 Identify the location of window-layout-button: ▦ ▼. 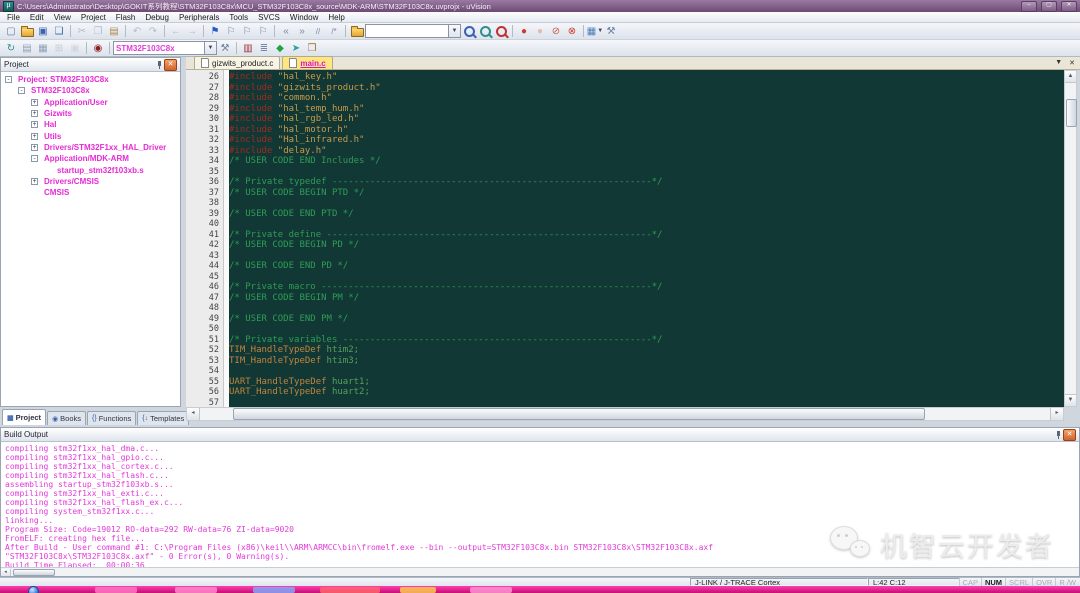
(595, 31).